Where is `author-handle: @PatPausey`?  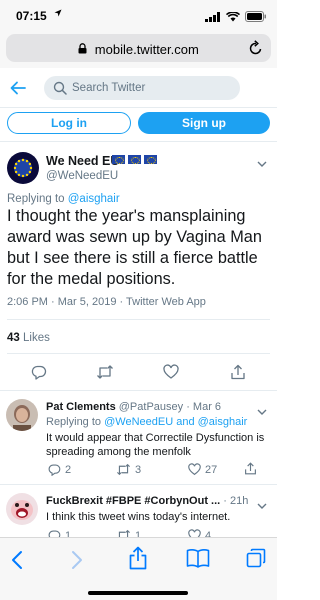 author-handle: @PatPausey is located at coordinates (151, 407).